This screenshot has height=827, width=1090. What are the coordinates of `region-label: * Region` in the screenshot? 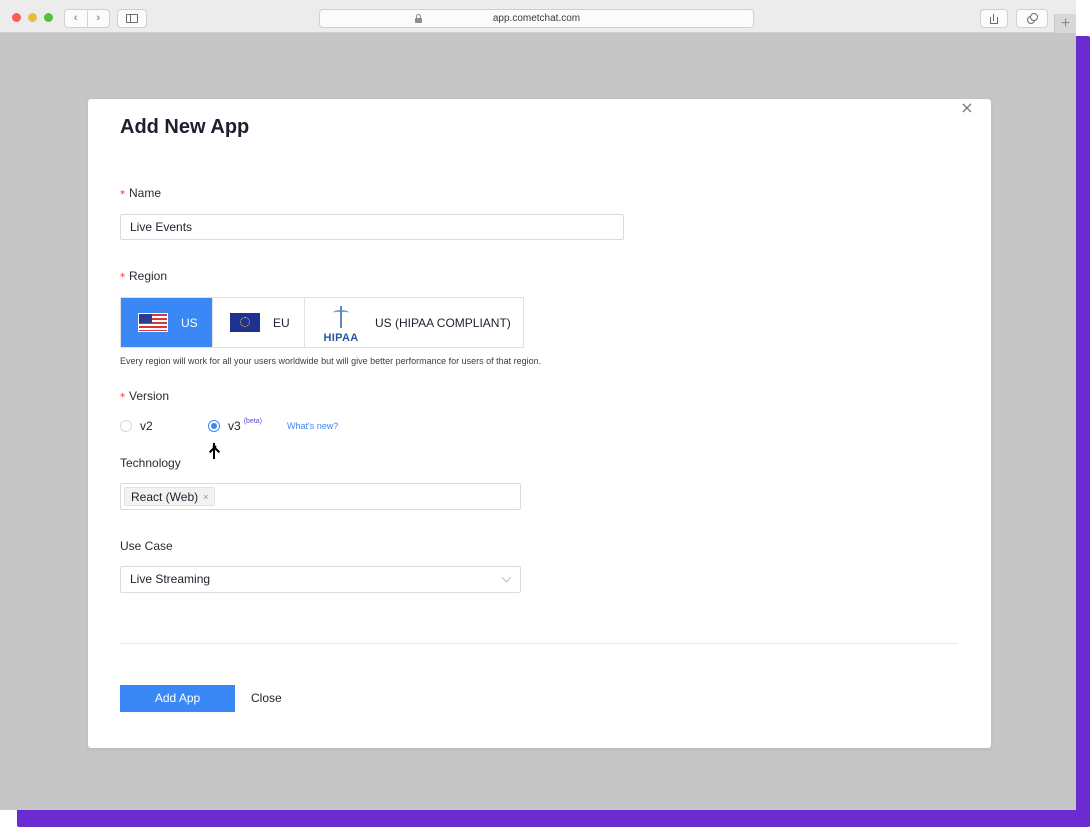 It's located at (144, 276).